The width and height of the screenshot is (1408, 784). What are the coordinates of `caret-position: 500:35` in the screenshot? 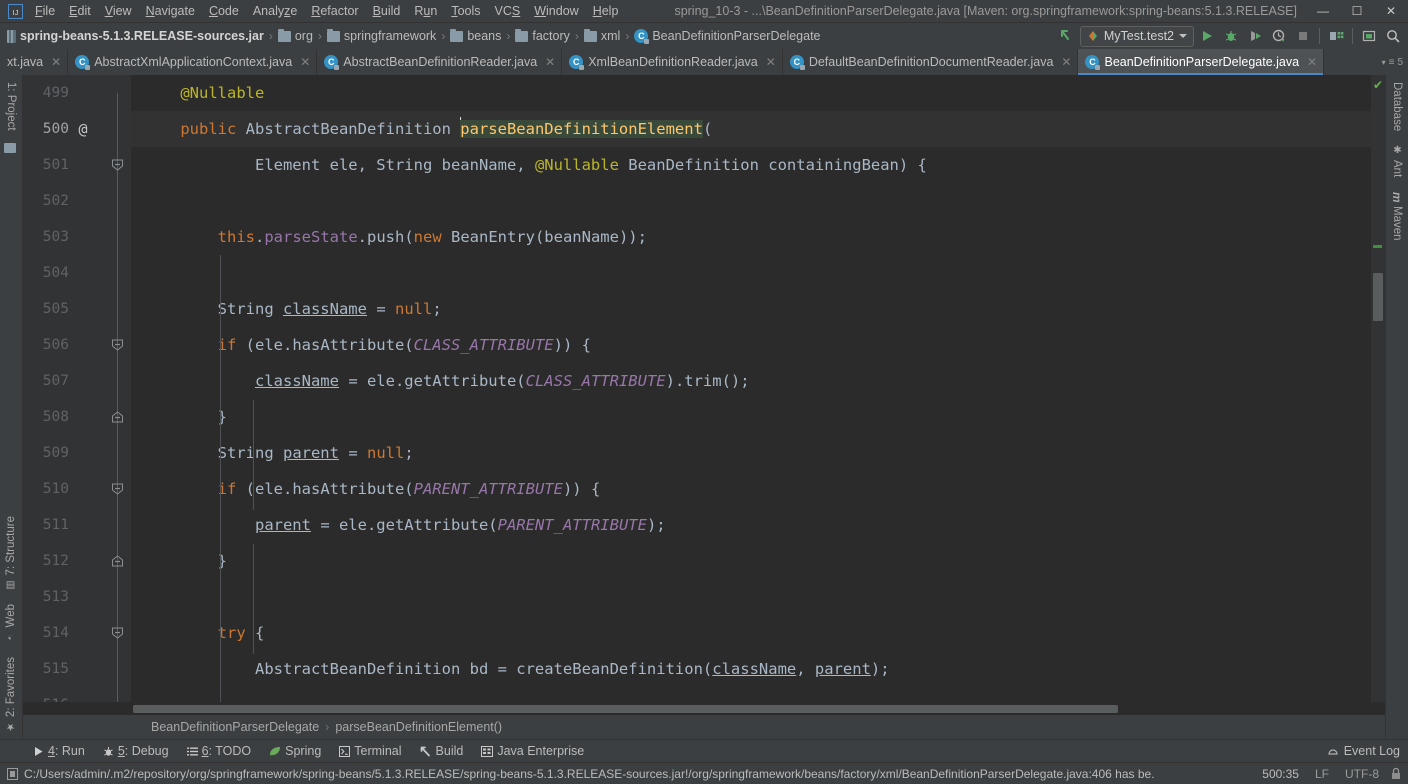 It's located at (1280, 774).